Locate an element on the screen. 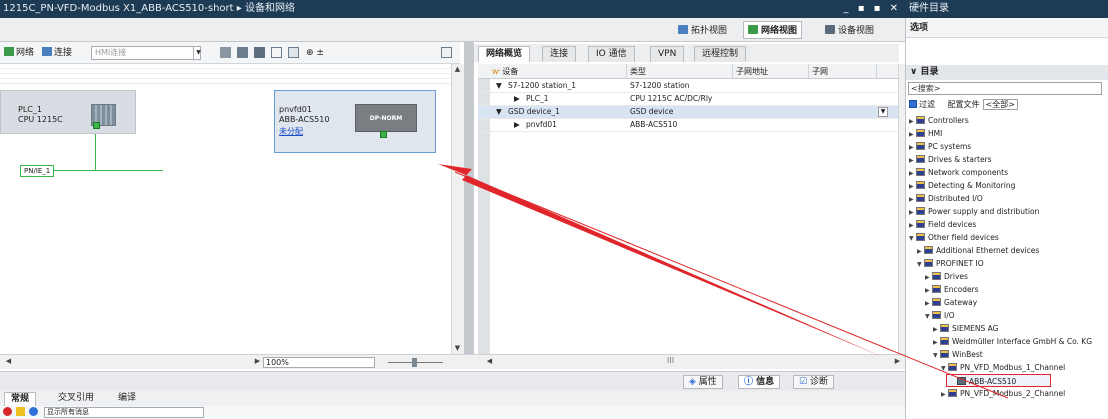  catalog-tree-item: ▶ Additional Ethernet devices is located at coordinates (1007, 250).